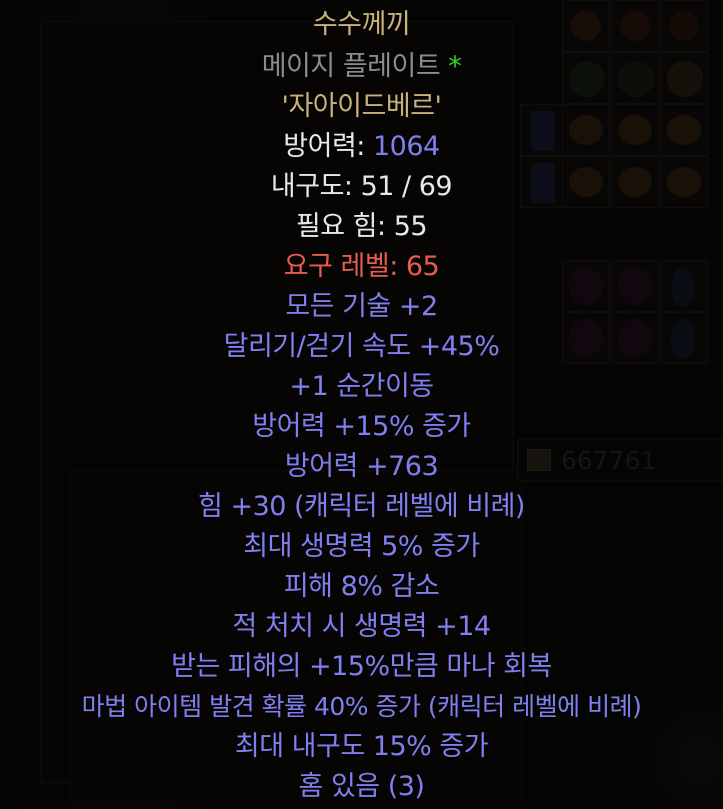 Image resolution: width=723 pixels, height=809 pixels. I want to click on item-mod: 피해 8% 감소, so click(361, 586).